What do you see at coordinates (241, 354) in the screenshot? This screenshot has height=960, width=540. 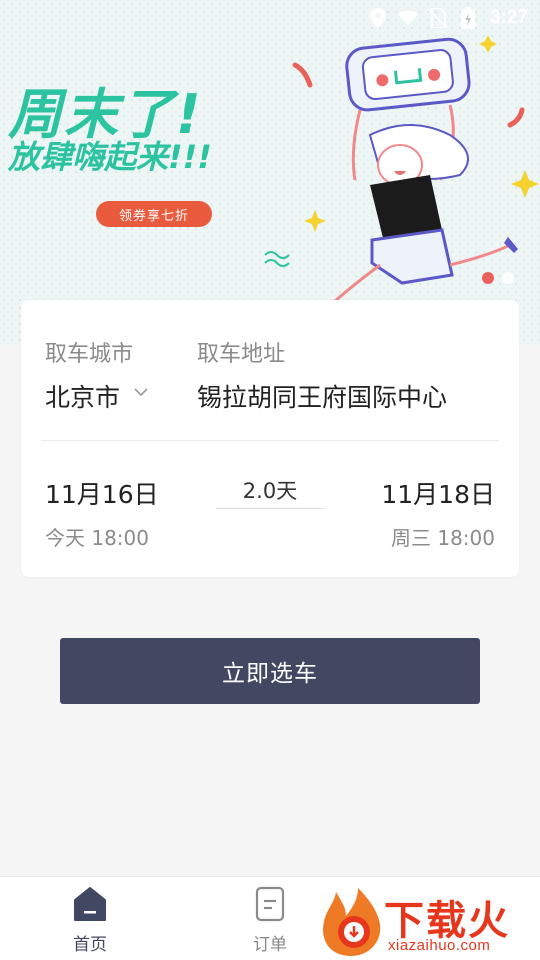 I see `address-label: 取车地址` at bounding box center [241, 354].